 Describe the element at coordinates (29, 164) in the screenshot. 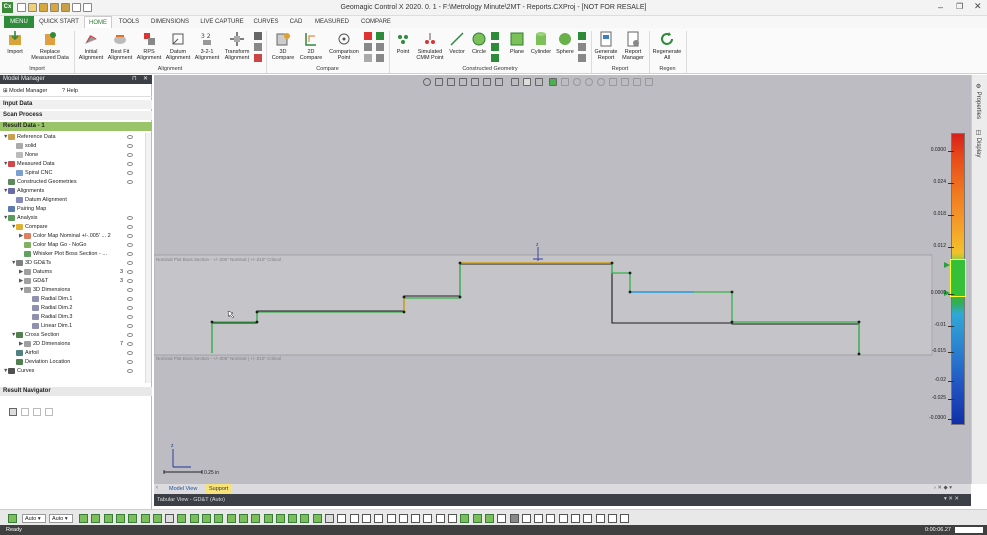

I see `tree-item: ▼ Measured Data` at that location.